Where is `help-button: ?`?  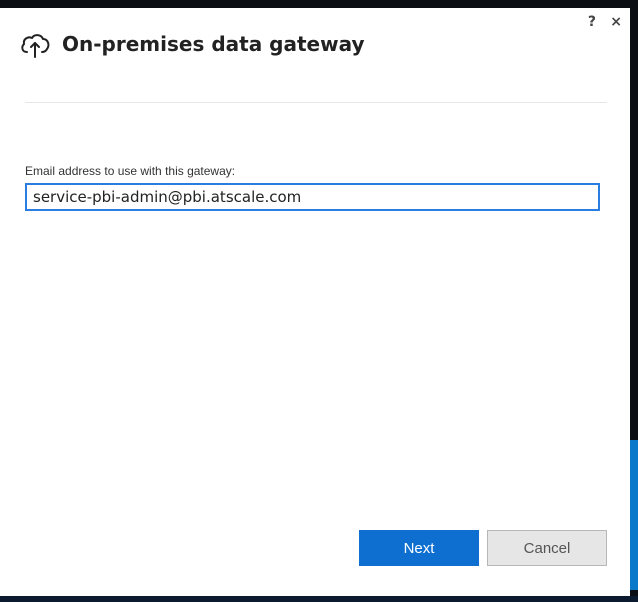
help-button: ? is located at coordinates (592, 22).